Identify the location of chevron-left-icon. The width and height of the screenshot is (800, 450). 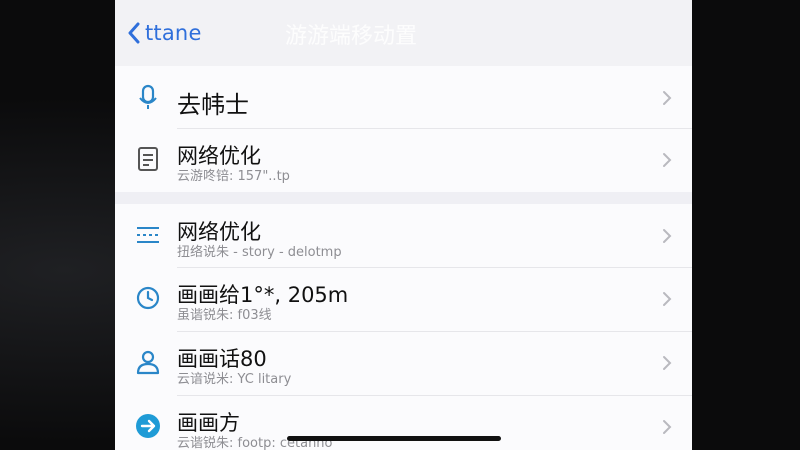
(134, 33).